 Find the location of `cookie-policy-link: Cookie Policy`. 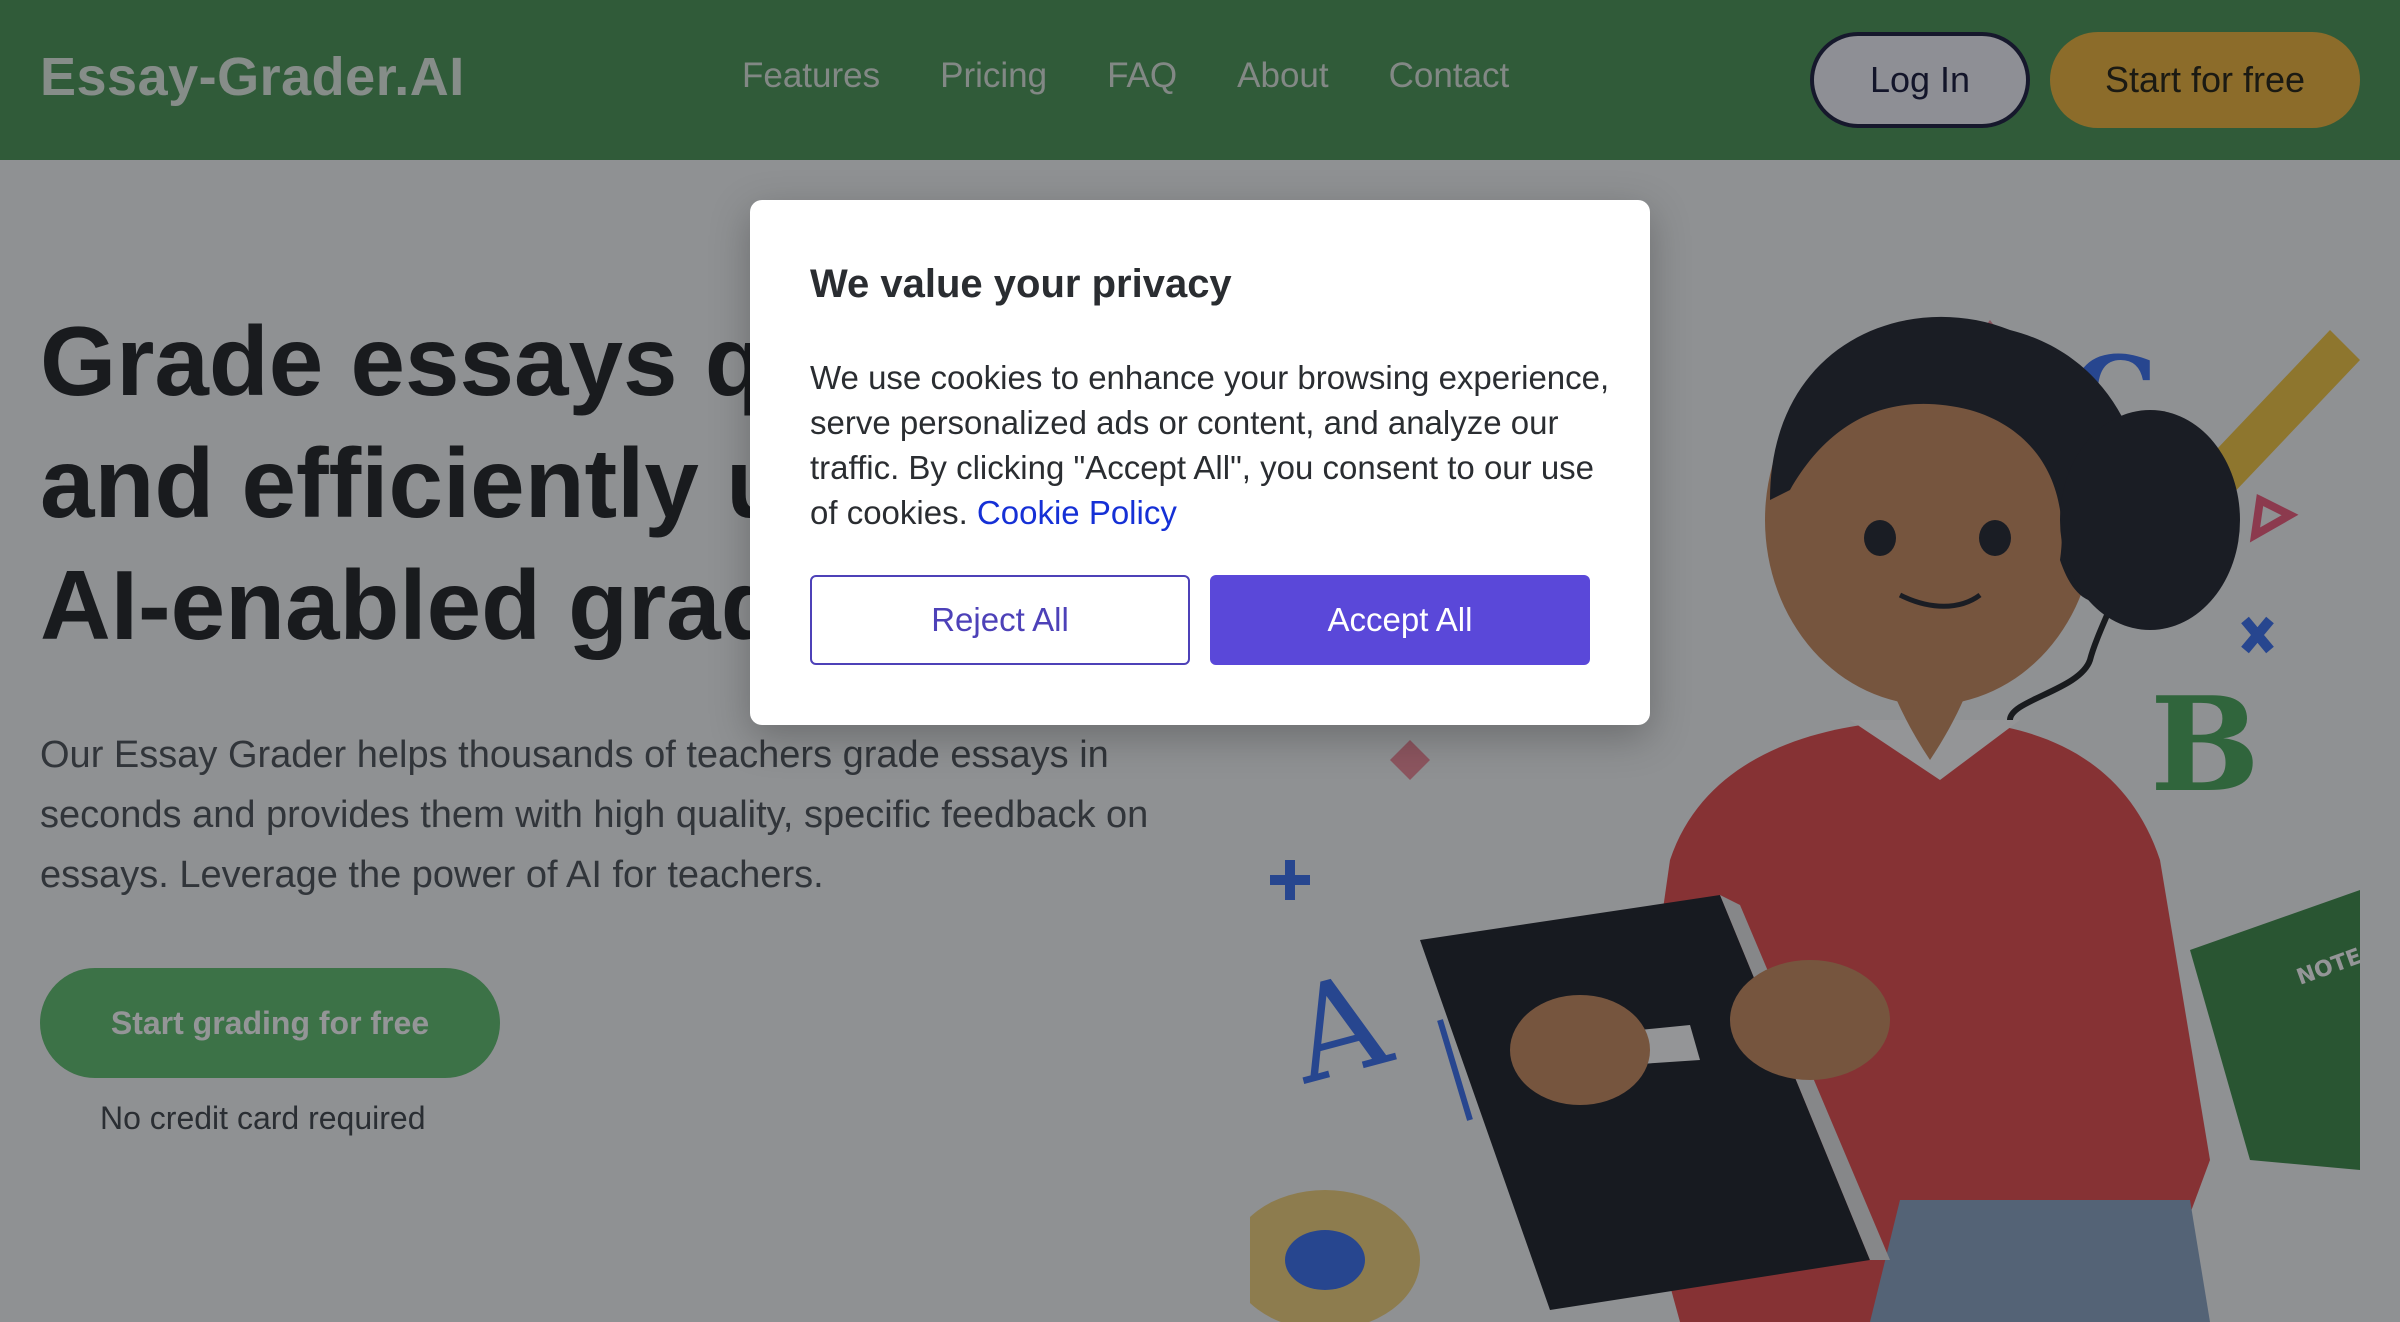

cookie-policy-link: Cookie Policy is located at coordinates (1077, 512).